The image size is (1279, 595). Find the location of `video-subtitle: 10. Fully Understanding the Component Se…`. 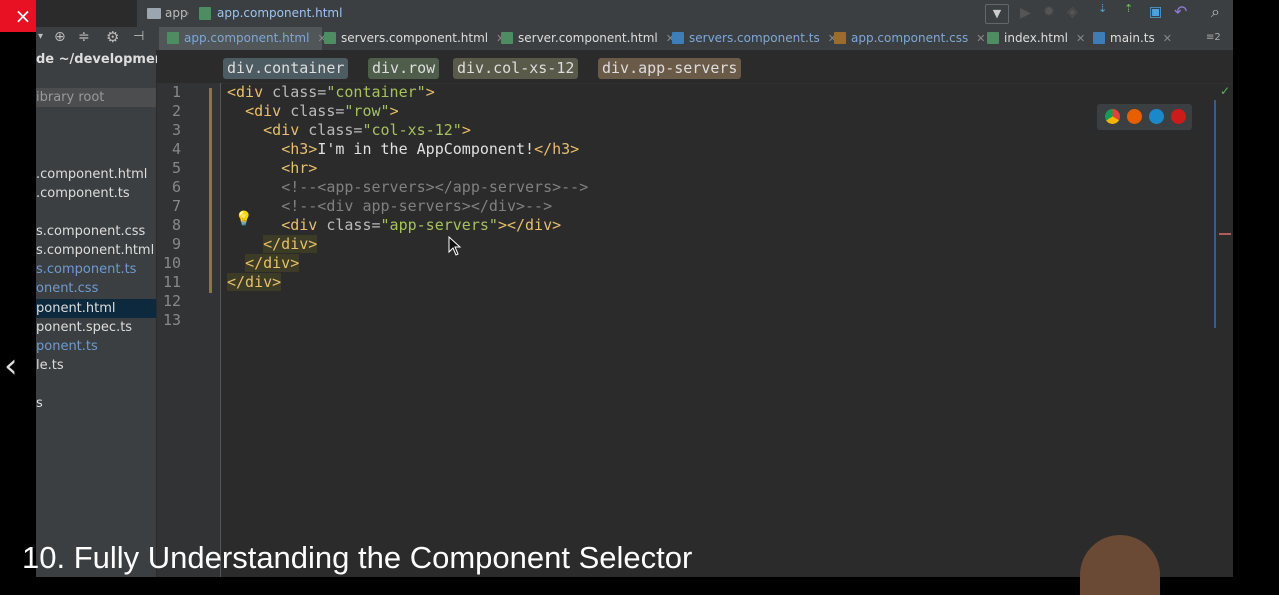

video-subtitle: 10. Fully Understanding the Component Se… is located at coordinates (357, 557).